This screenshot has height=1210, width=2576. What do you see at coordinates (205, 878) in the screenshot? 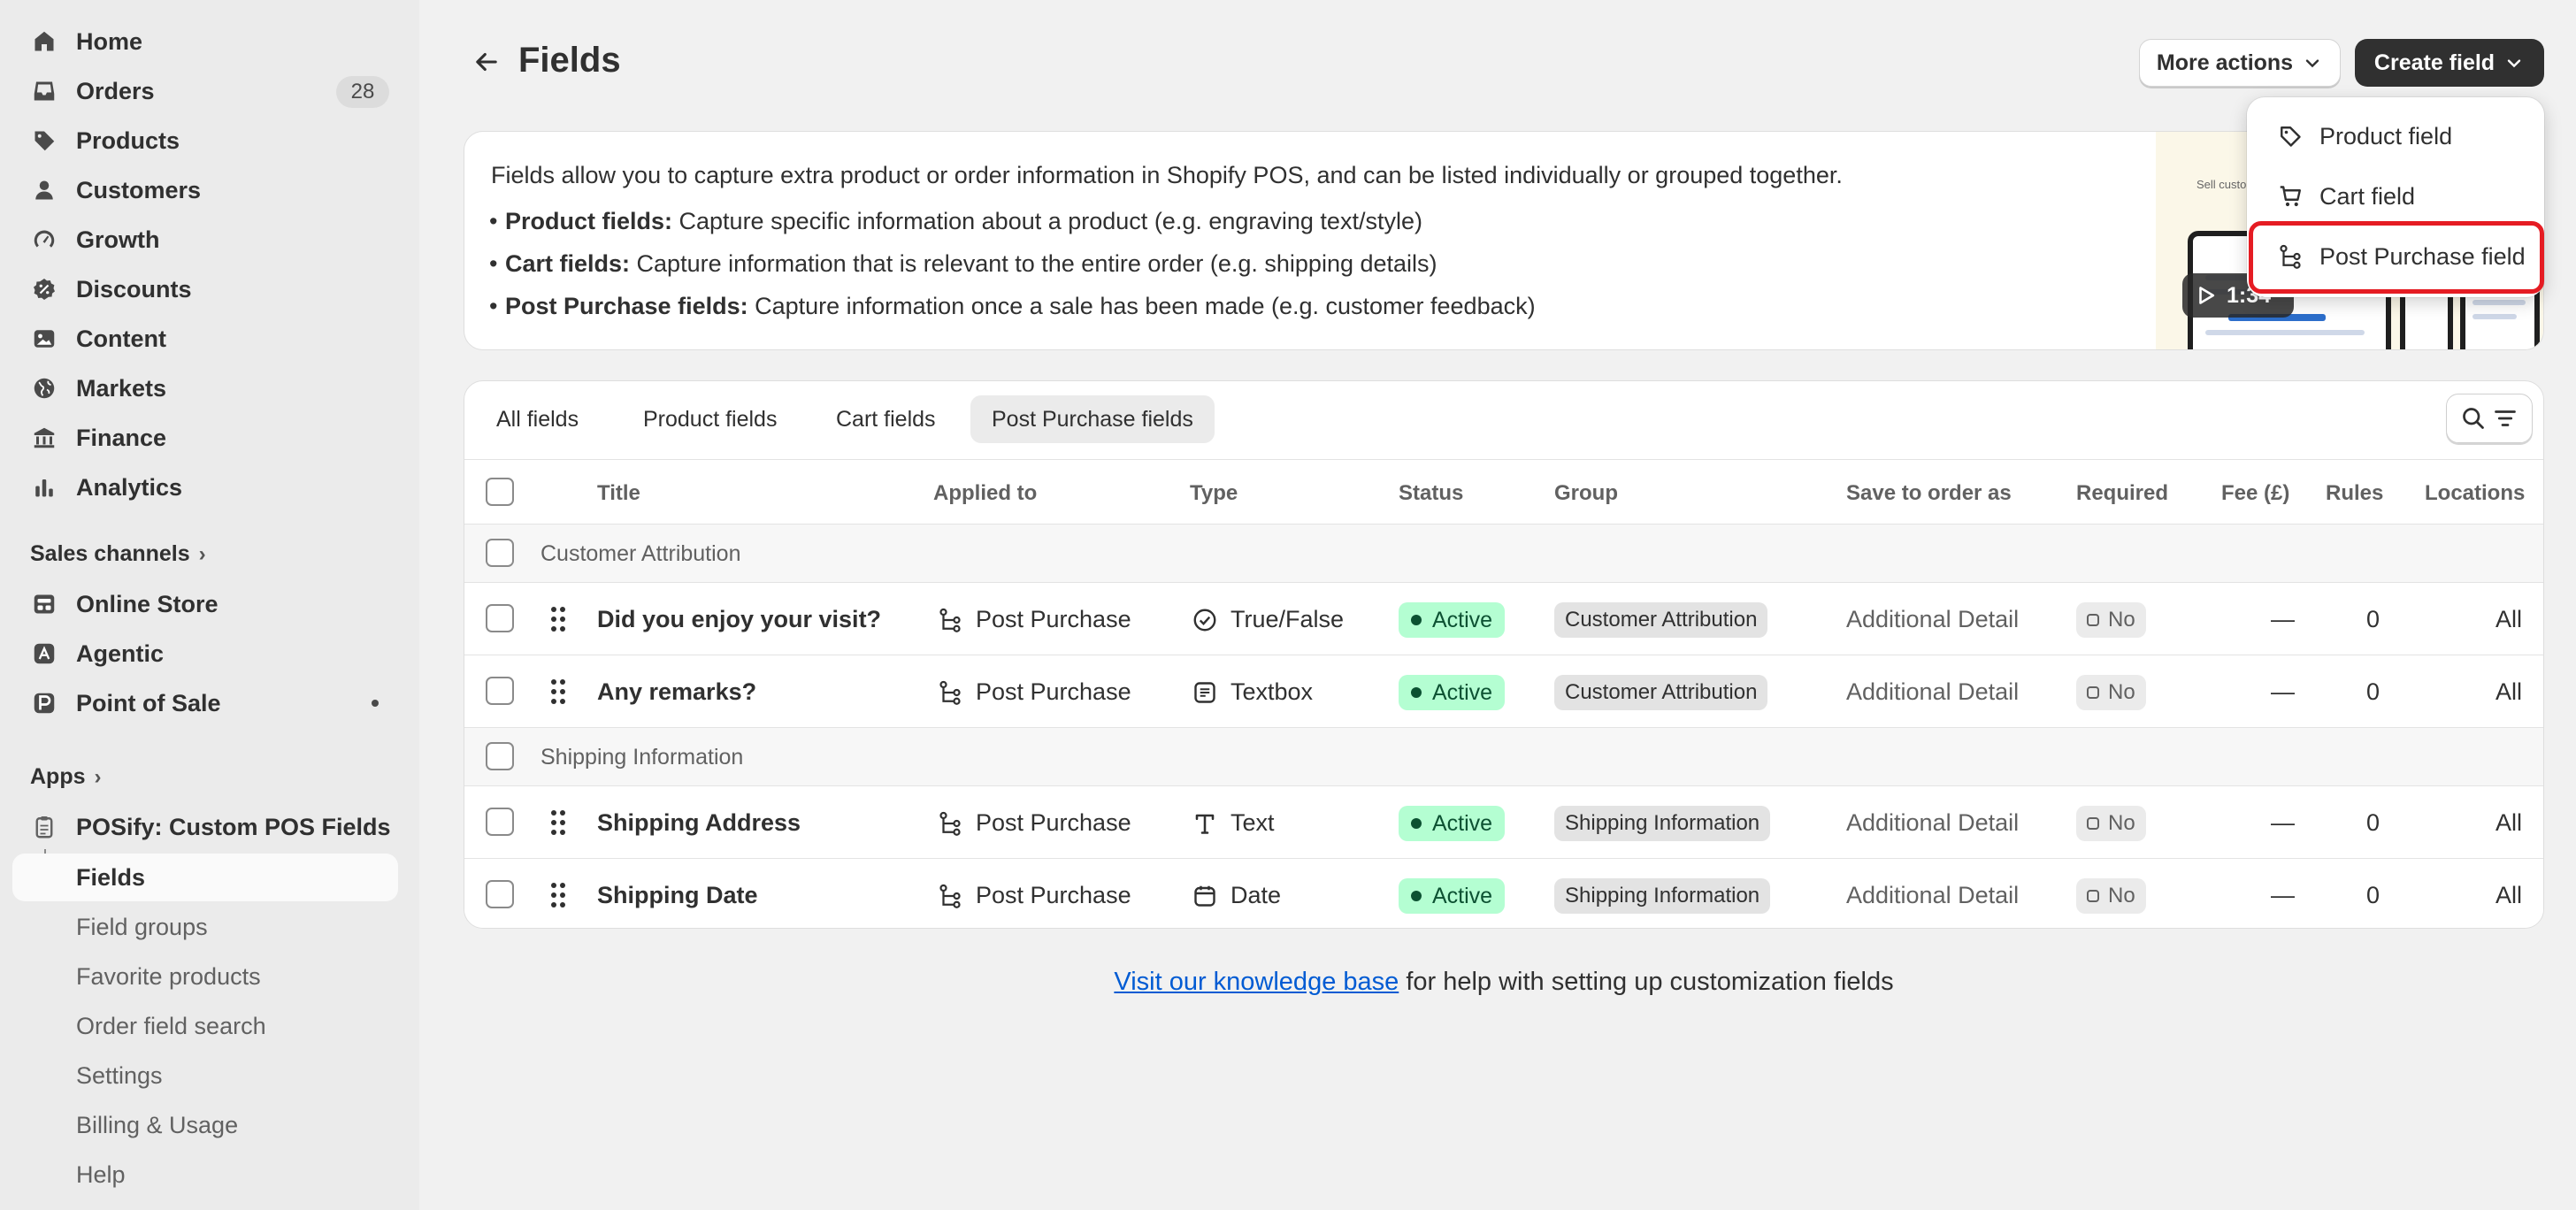
I see `sidebar-subitem-fields: Fields` at bounding box center [205, 878].